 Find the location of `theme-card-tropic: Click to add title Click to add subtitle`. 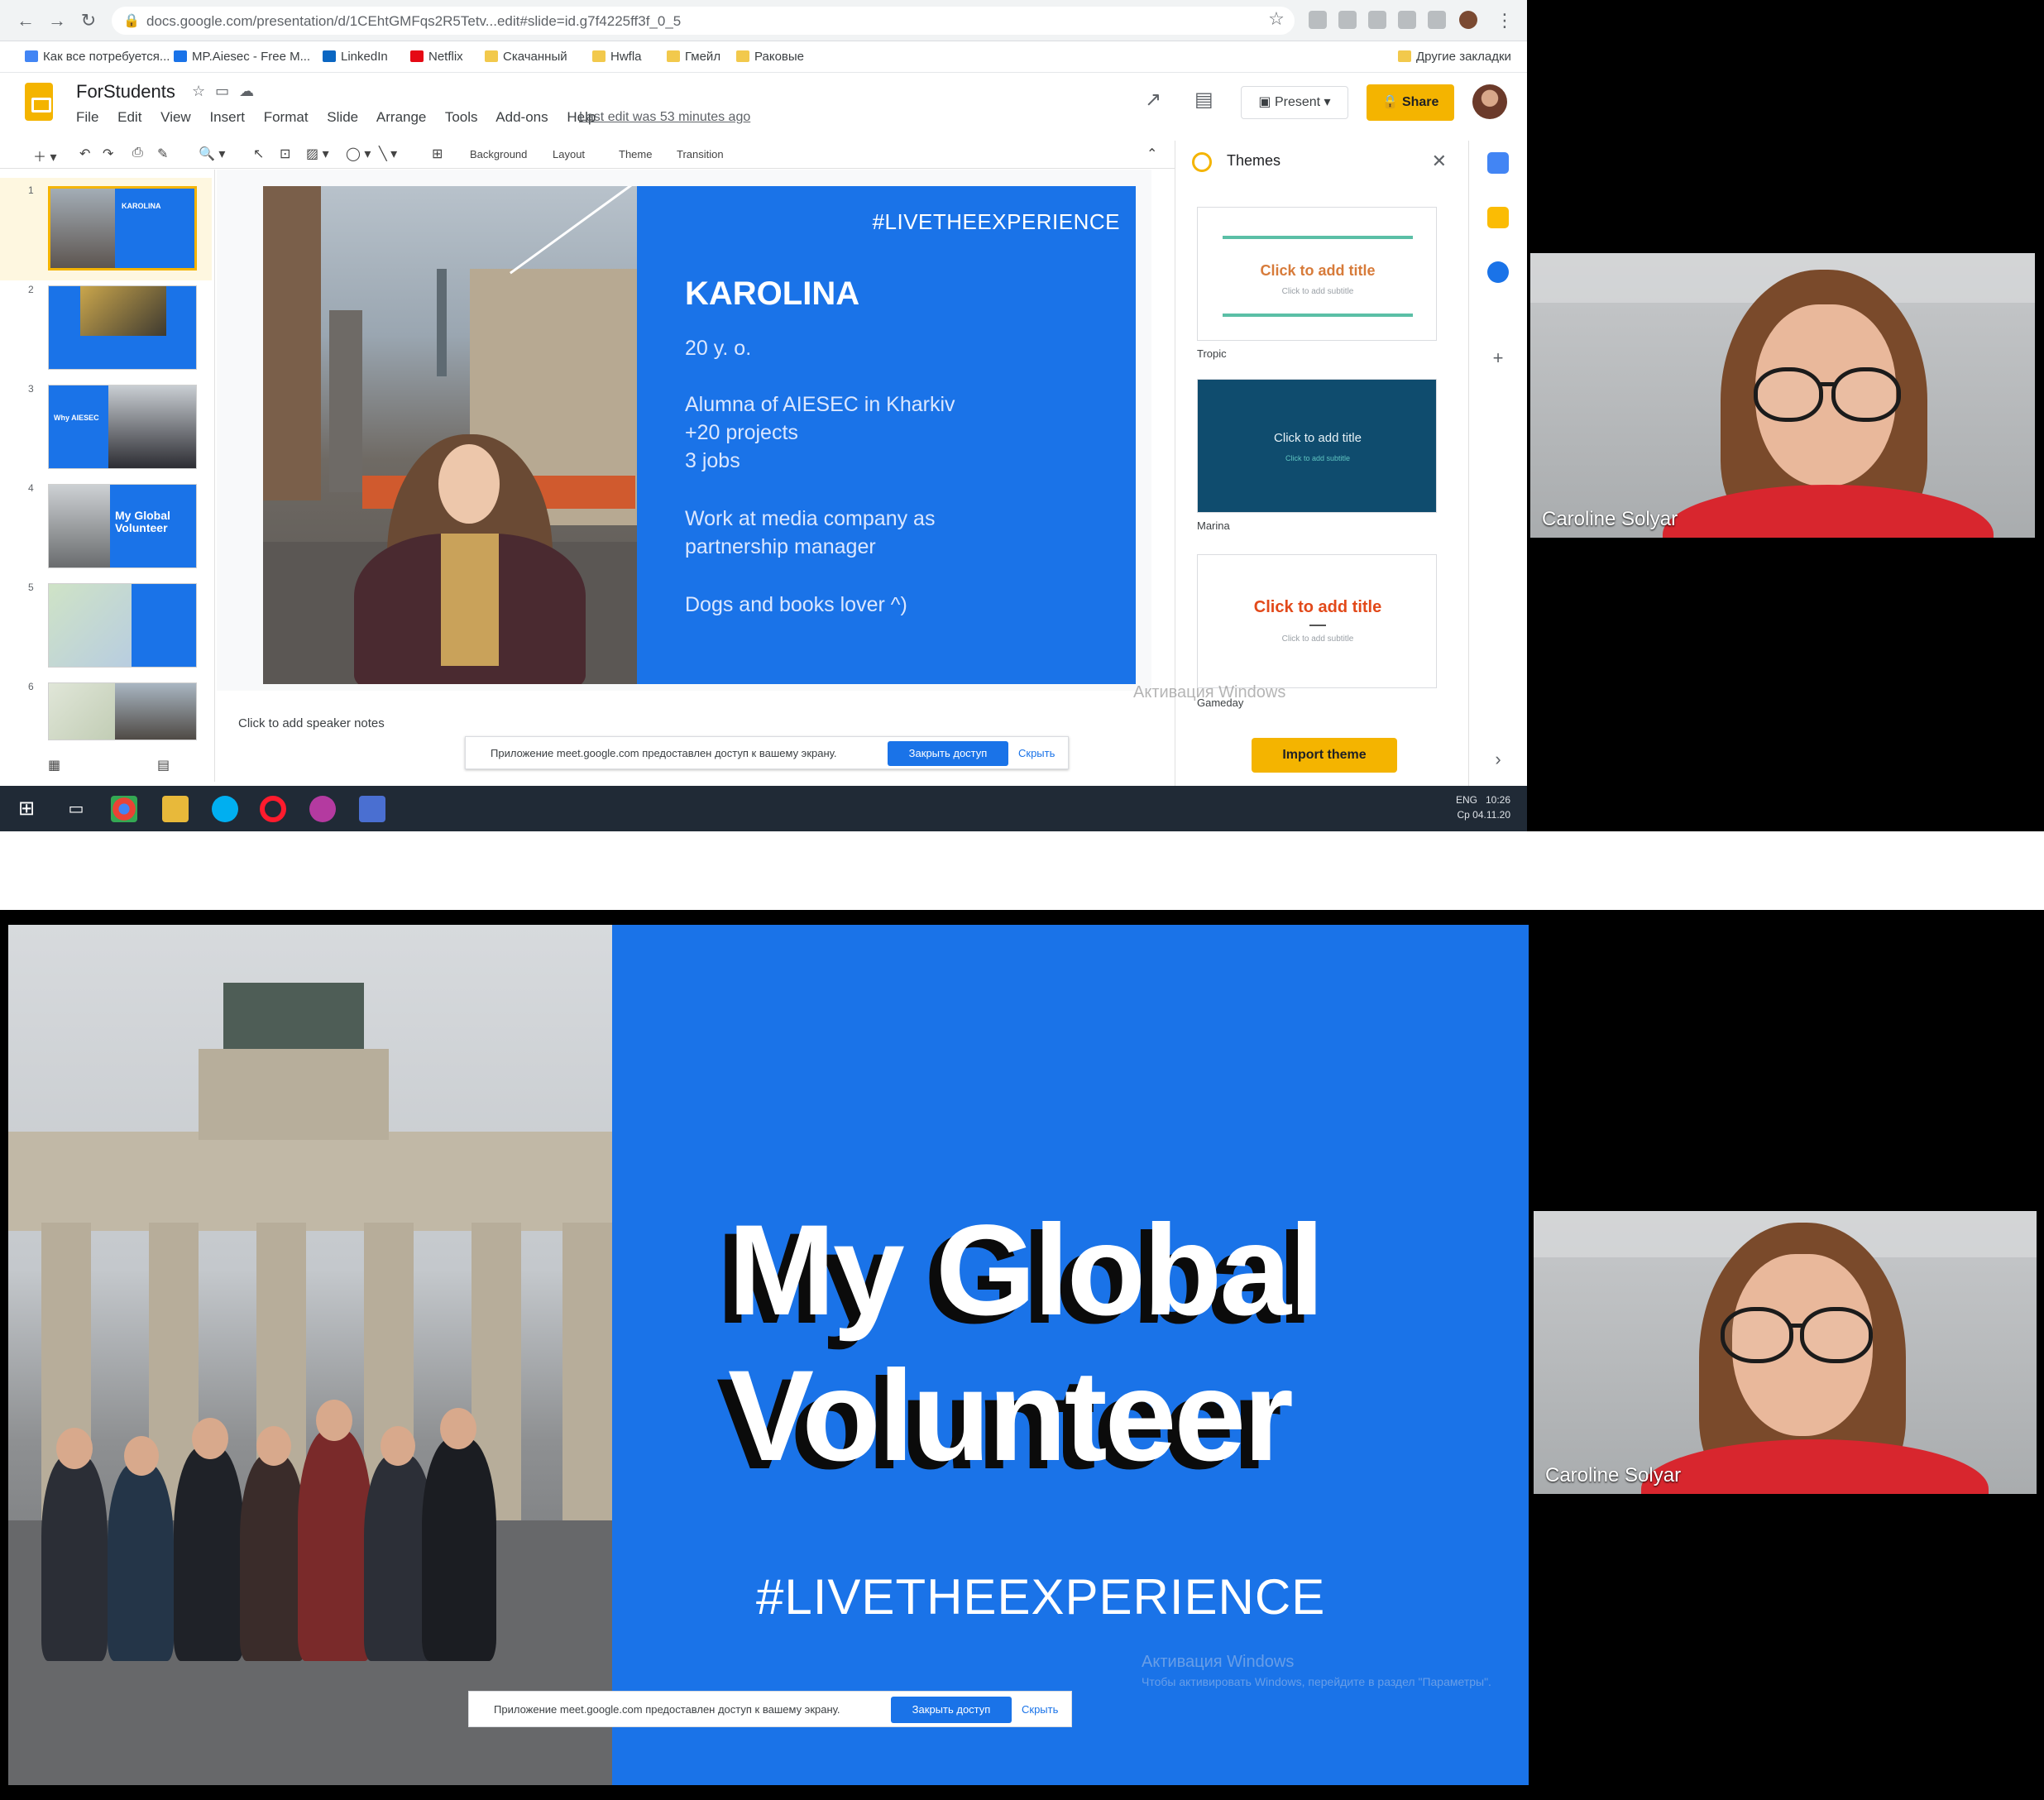

theme-card-tropic: Click to add title Click to add subtitle is located at coordinates (1317, 274).